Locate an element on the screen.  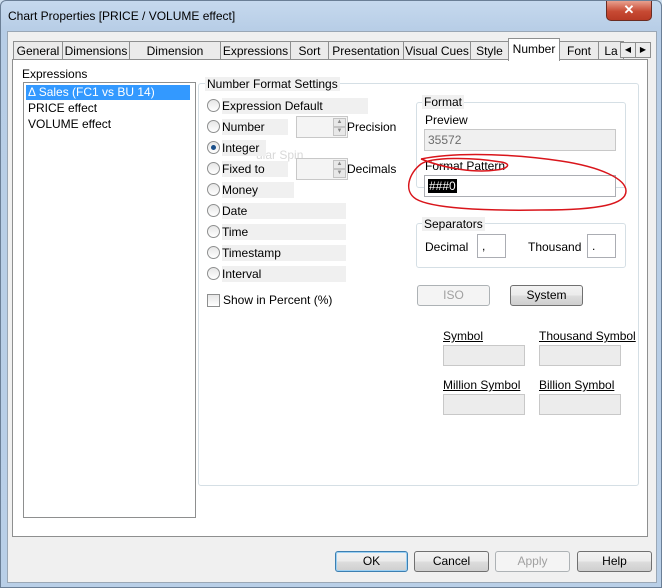
annotation-loop is located at coordinates (517, 182).